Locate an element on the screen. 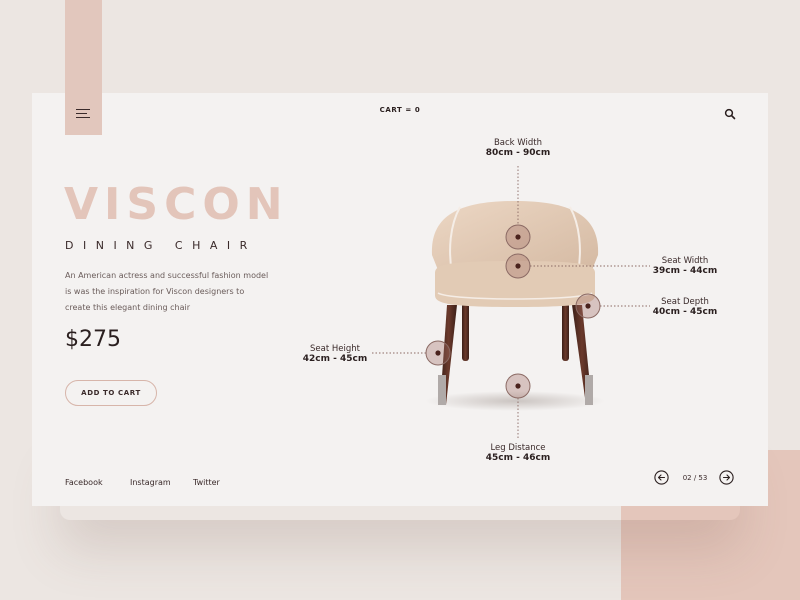  dimension-seat-height-value: 42cm - 45cm is located at coordinates (335, 359).